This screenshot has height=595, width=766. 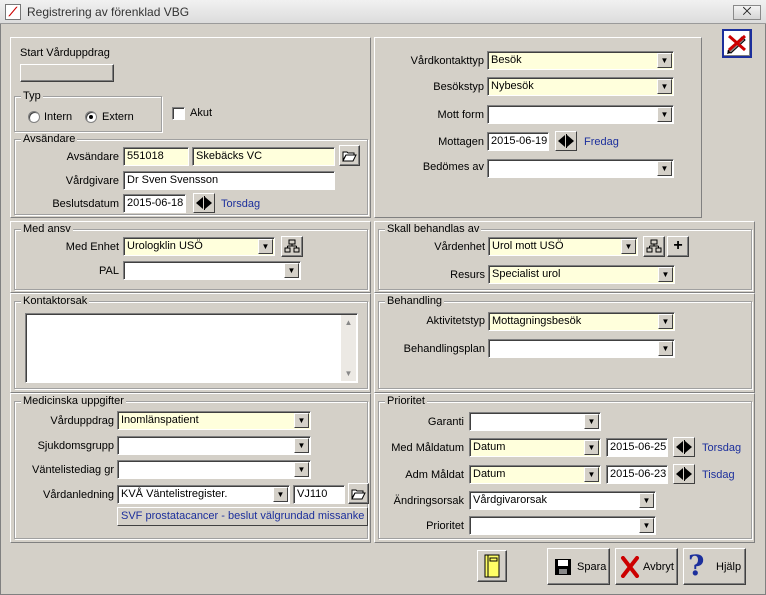 I want to click on vardenhet-dropdown: Urol mott USÖ ▼, so click(x=563, y=246).